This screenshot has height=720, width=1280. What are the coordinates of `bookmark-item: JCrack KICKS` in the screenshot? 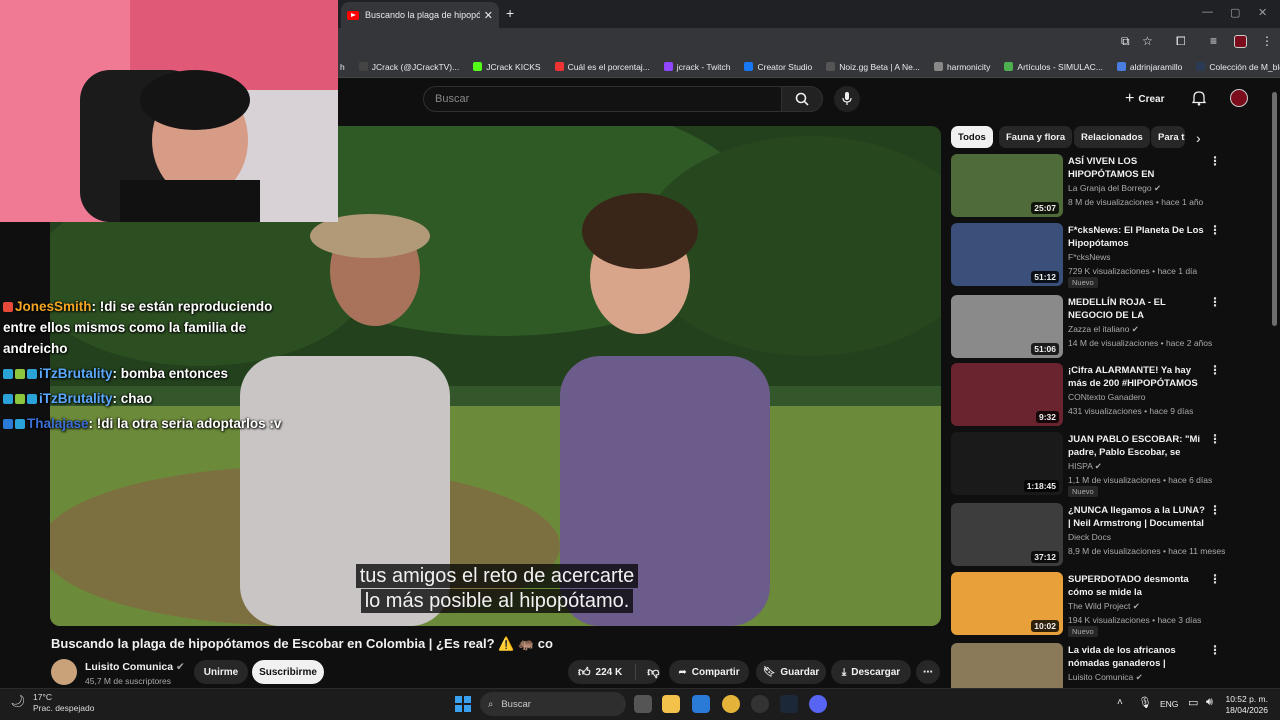 It's located at (507, 67).